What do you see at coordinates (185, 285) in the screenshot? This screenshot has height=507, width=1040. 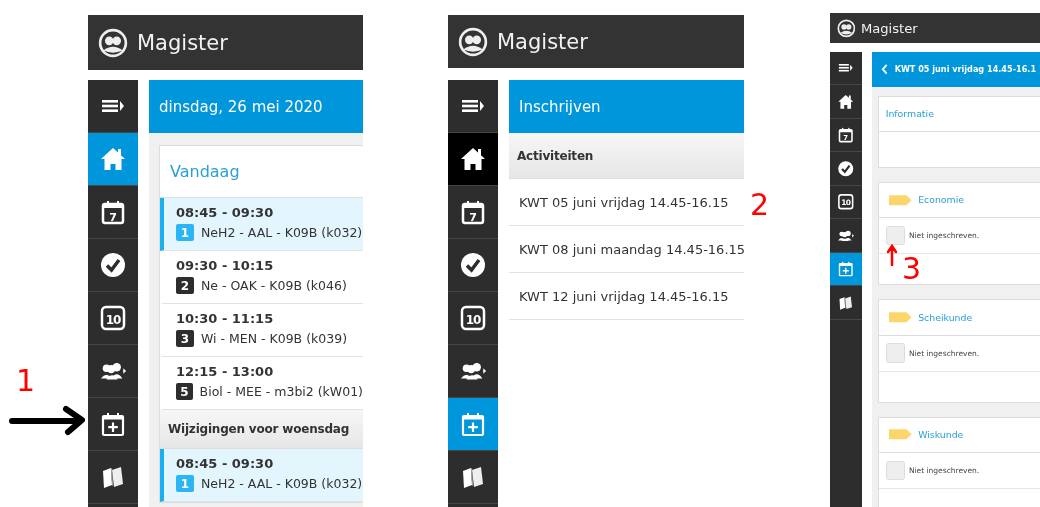 I see `hour-badge: 2` at bounding box center [185, 285].